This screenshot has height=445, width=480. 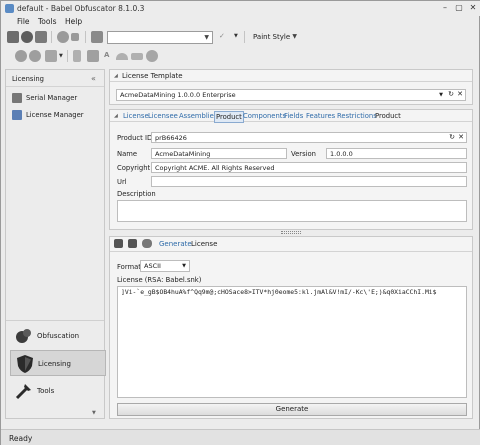 What do you see at coordinates (229, 117) in the screenshot?
I see `tab-product: Product` at bounding box center [229, 117].